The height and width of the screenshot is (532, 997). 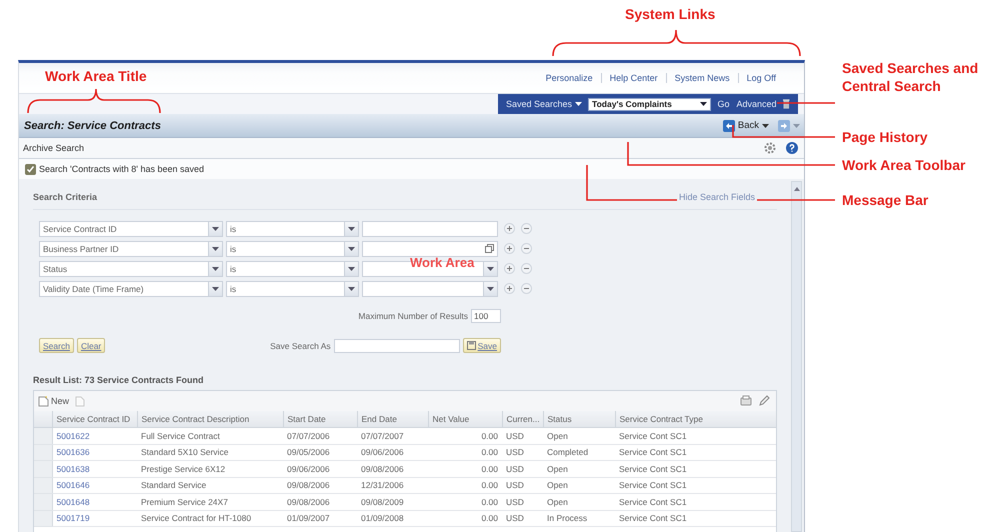 I want to click on hide-search-fields-link: Hide Search Fields, so click(x=716, y=197).